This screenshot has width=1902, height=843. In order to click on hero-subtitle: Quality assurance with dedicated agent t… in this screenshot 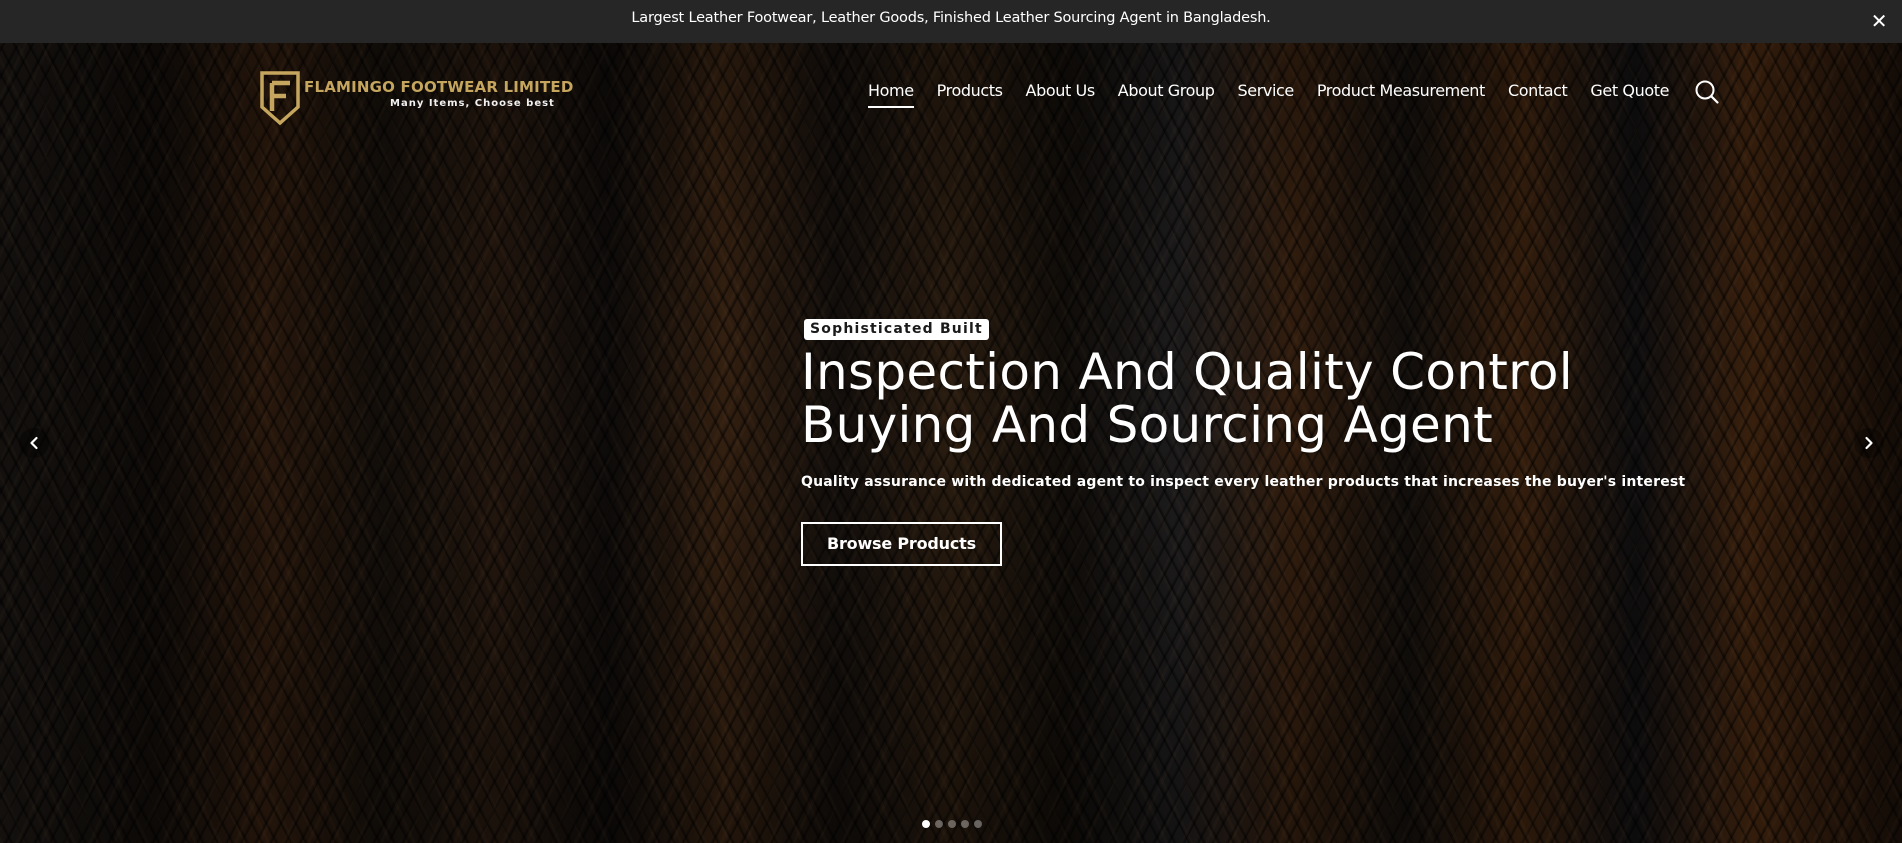, I will do `click(1243, 482)`.